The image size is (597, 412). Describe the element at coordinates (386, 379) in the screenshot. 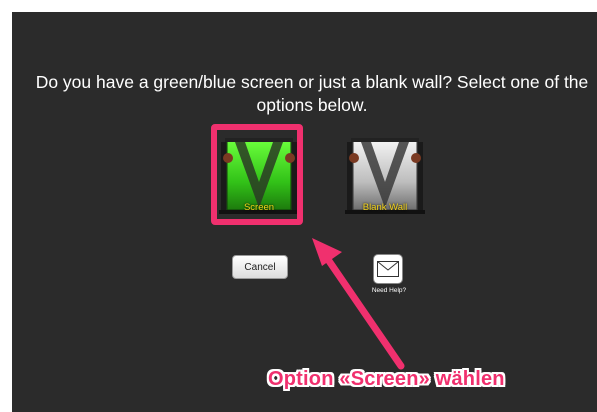

I see `annotation-caption: Option «Screen» wählen` at that location.